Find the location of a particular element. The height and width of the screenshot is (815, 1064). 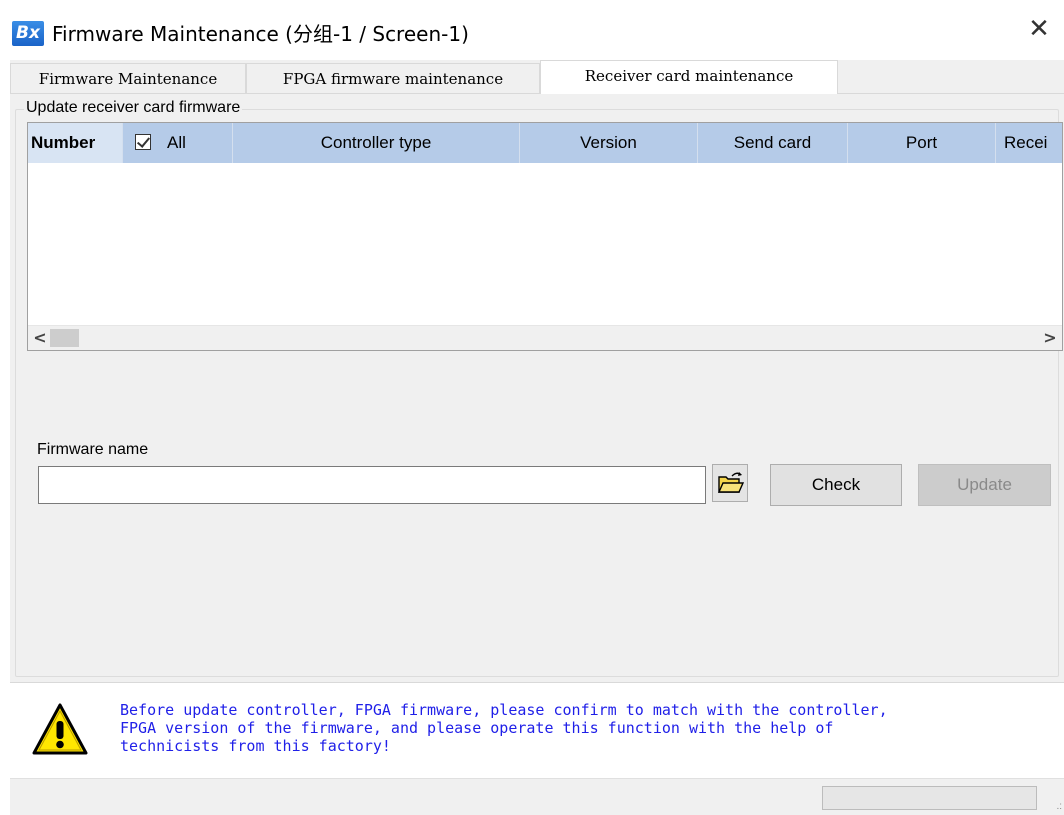

update-button: Update is located at coordinates (984, 485).